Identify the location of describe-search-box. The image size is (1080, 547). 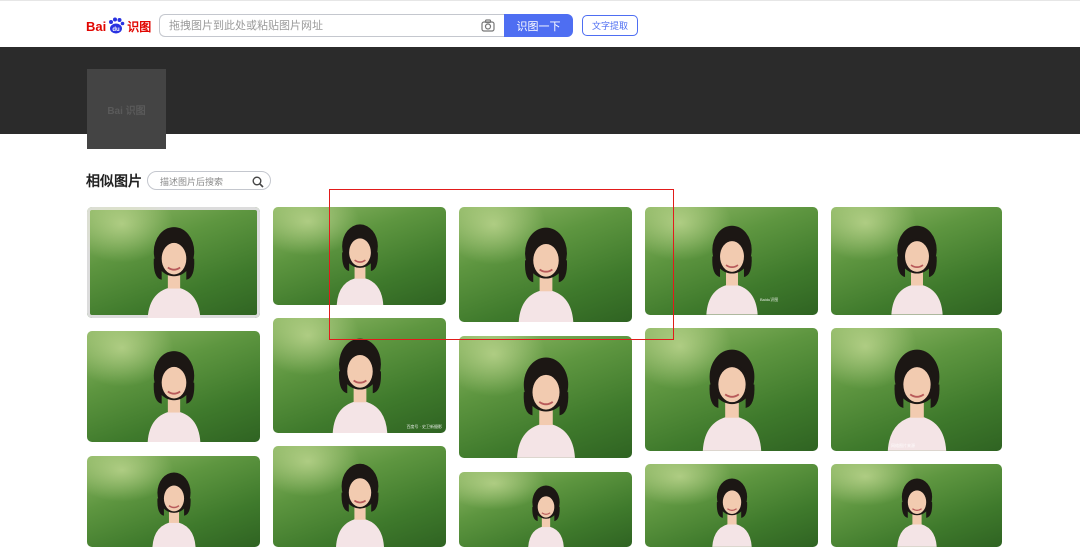
(209, 181).